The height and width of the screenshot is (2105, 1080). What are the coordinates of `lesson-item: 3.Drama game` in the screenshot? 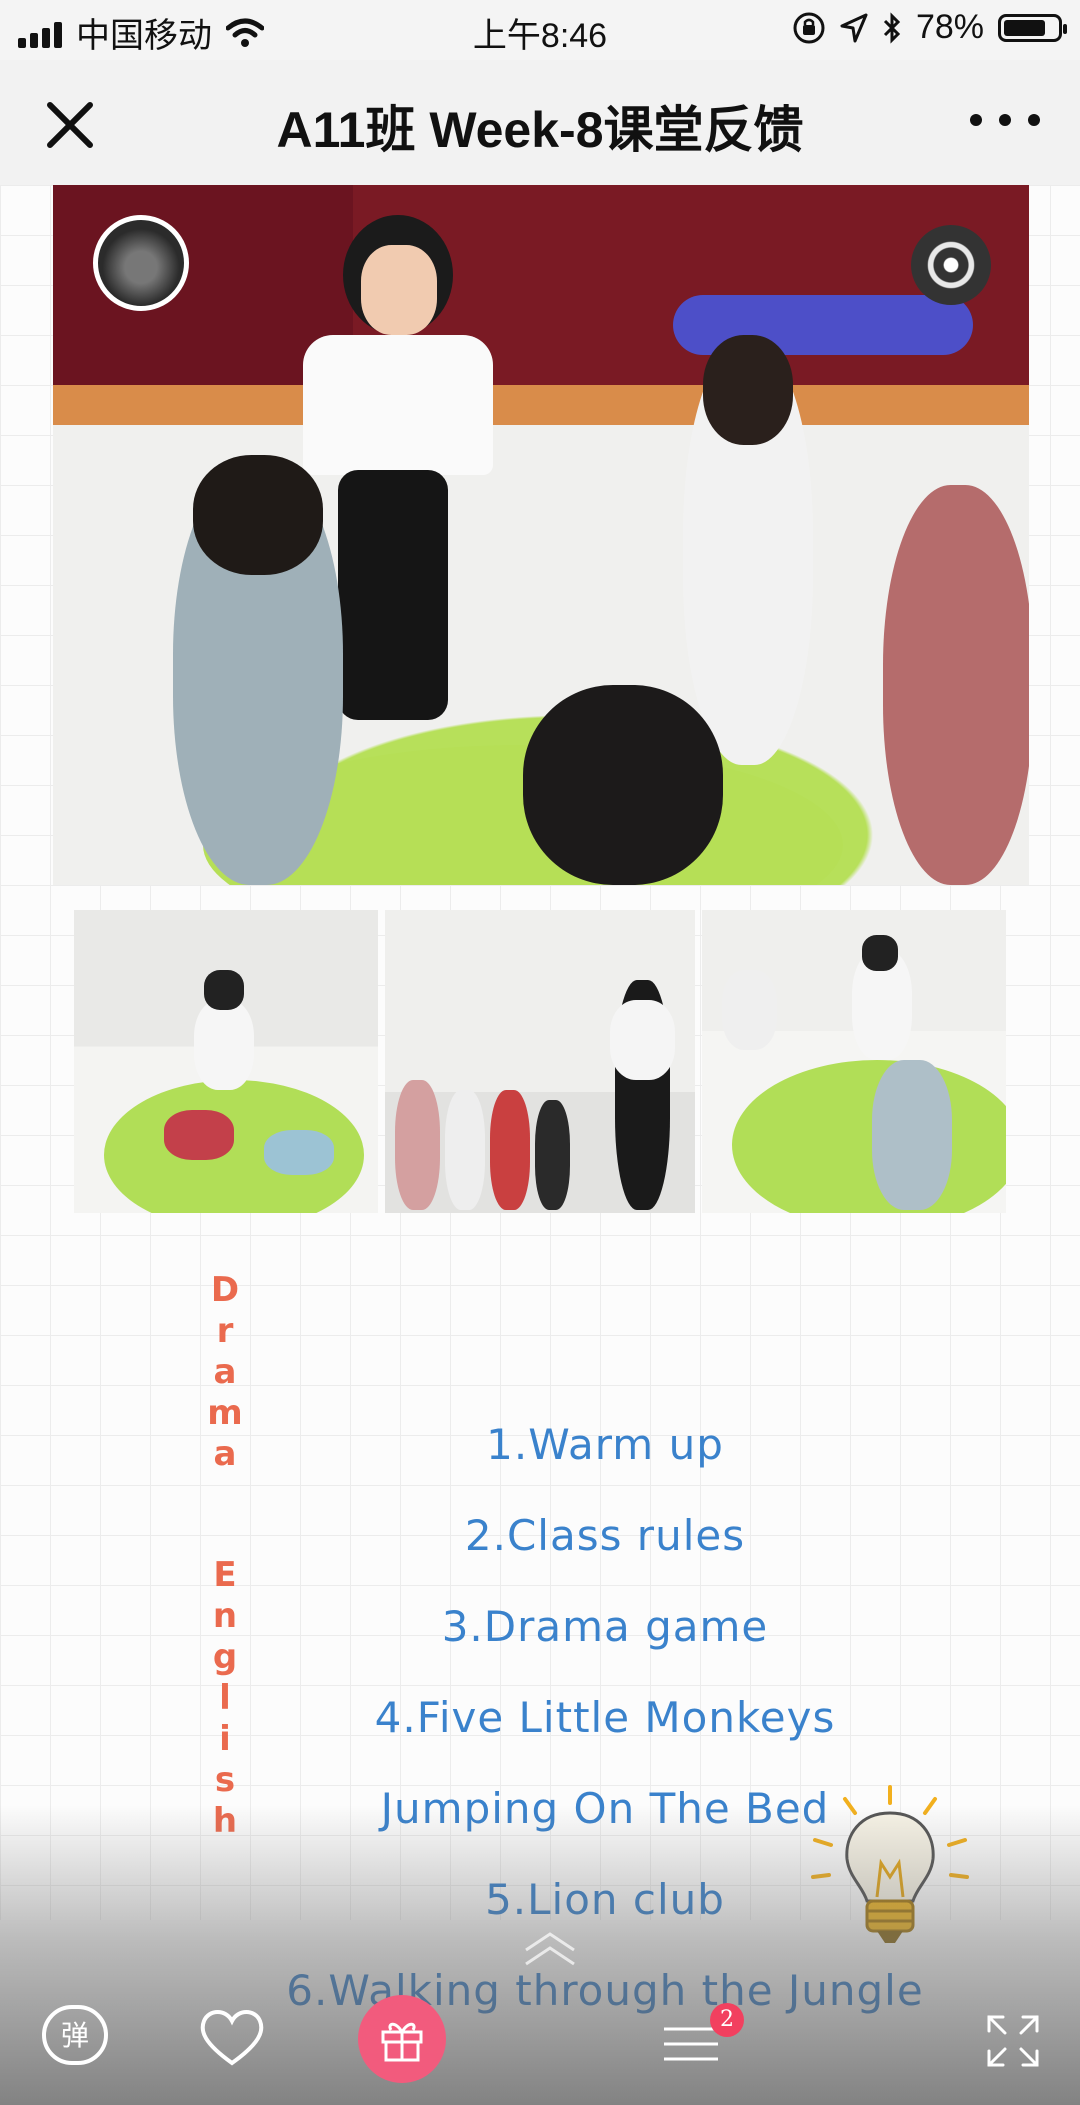 It's located at (605, 1626).